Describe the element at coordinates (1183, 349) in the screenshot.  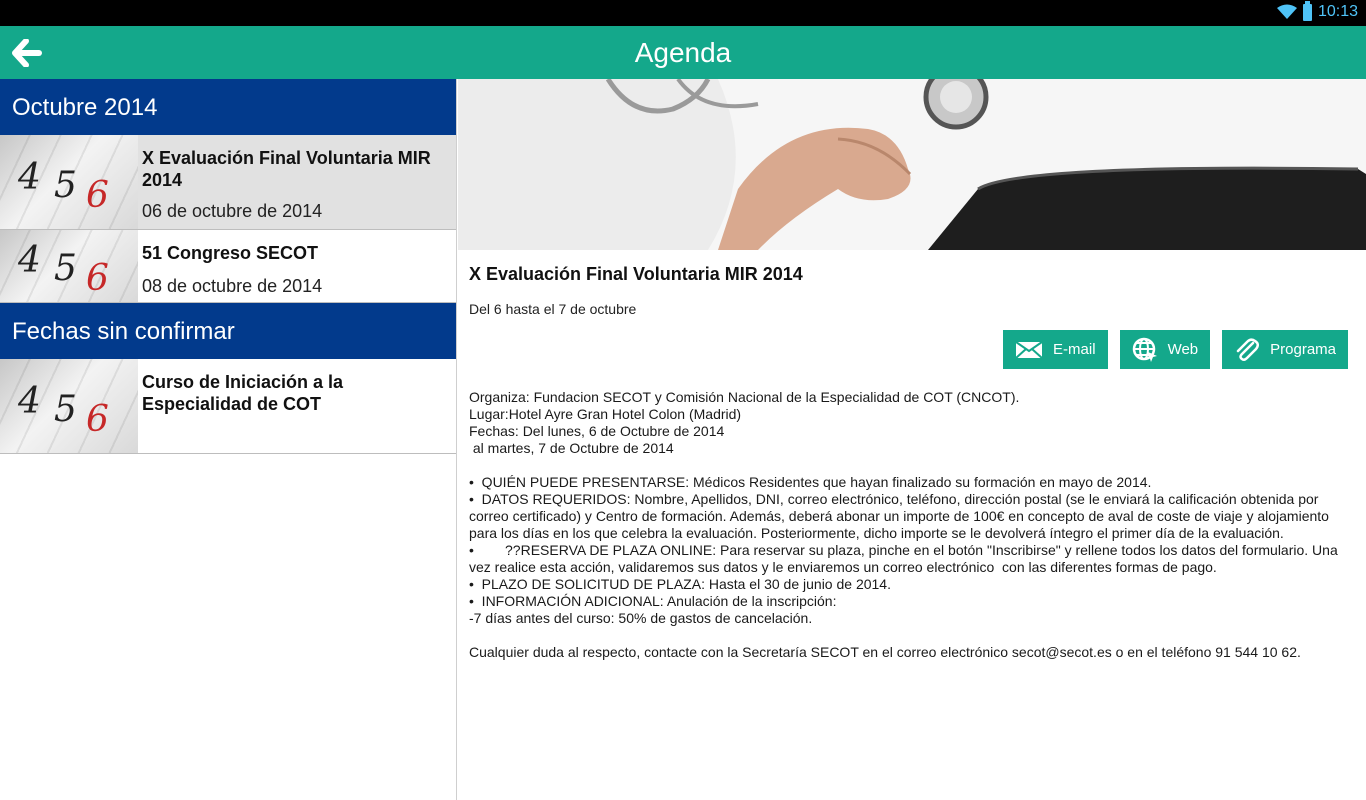
I see `web-button-label: Web` at that location.